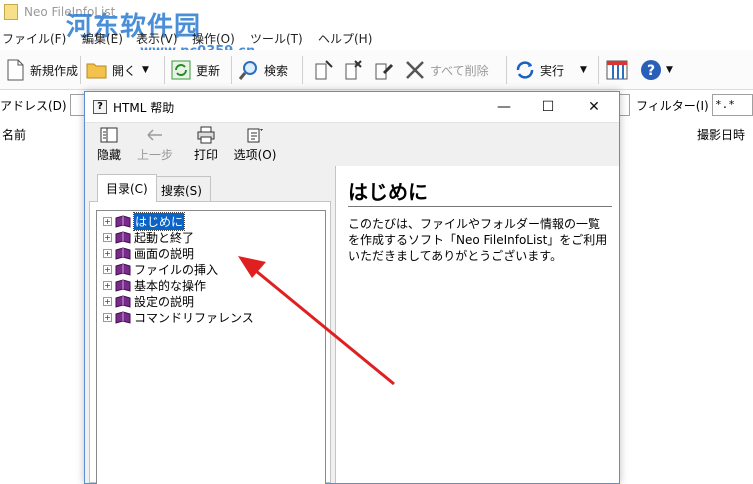  I want to click on run-icon, so click(525, 70).